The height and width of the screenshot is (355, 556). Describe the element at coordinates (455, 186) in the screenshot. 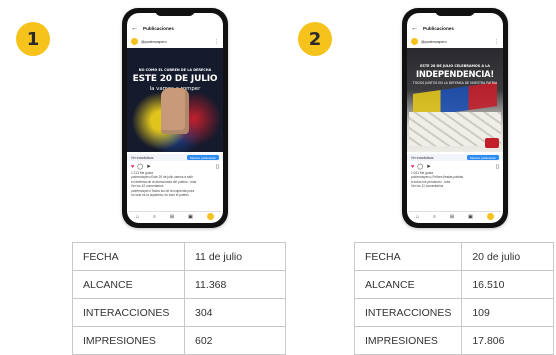

I see `comments-link: Ver los 11 comentarios` at that location.